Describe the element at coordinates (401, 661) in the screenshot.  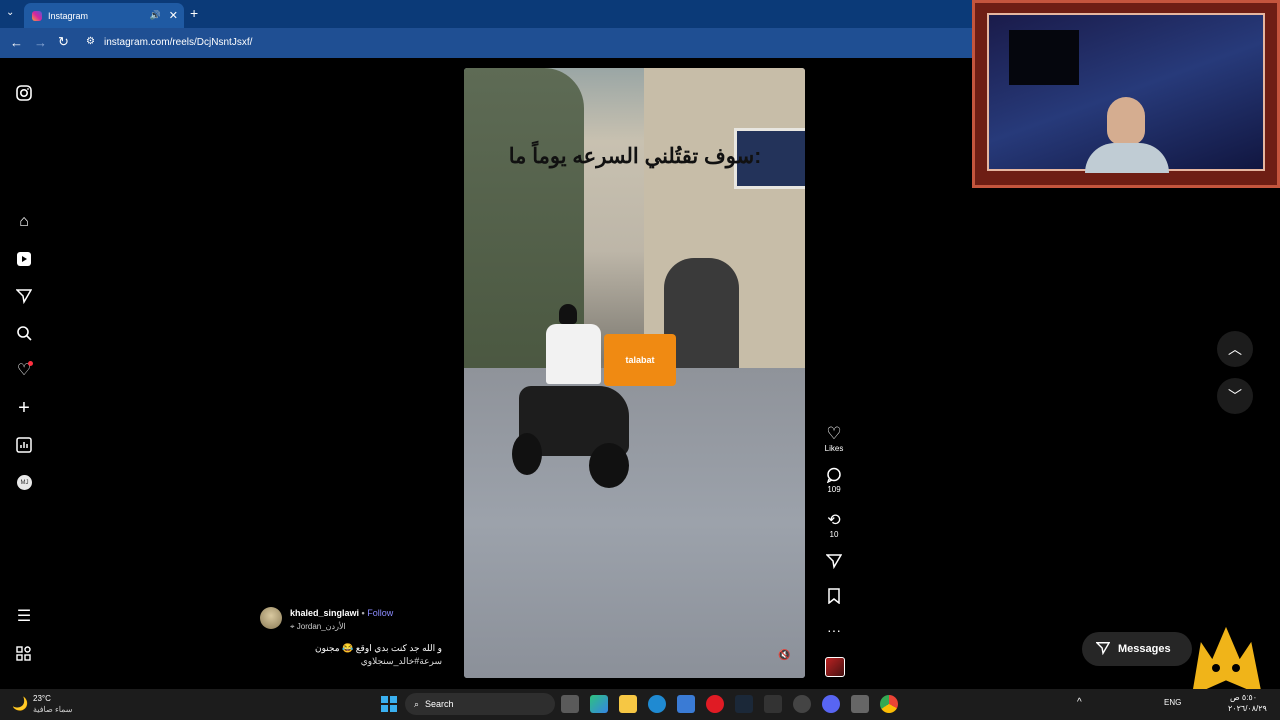
I see `caption-line-2: سرعة#خالد_سنجلاوي` at that location.